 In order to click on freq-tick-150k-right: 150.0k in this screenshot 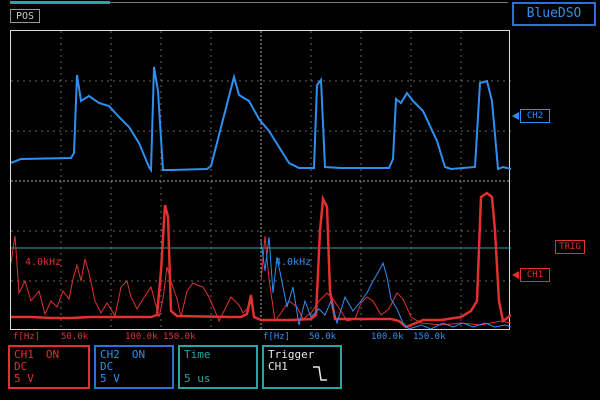, I will do `click(429, 337)`.